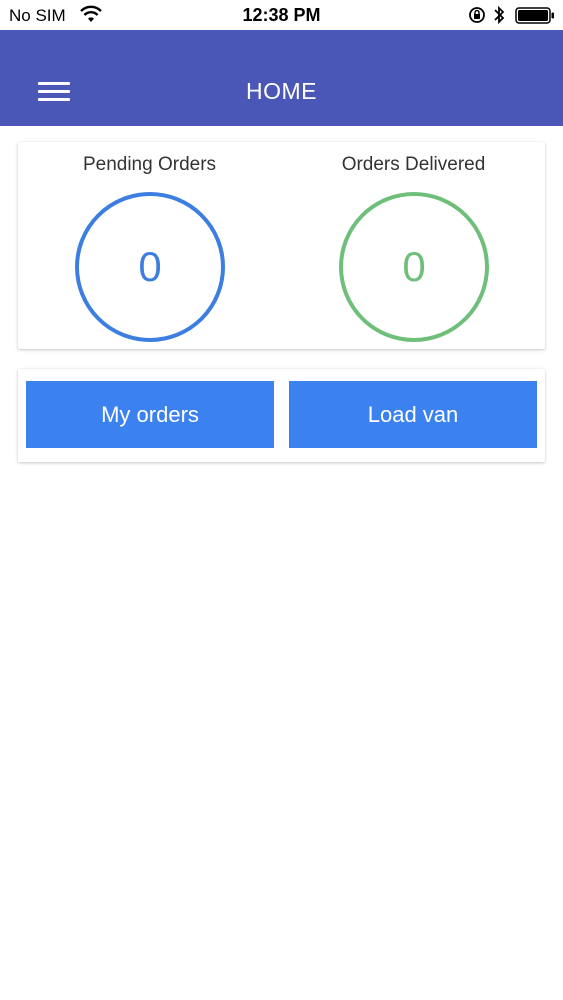 The image size is (563, 1000). I want to click on orders-delivered-label: Orders Delivered, so click(413, 164).